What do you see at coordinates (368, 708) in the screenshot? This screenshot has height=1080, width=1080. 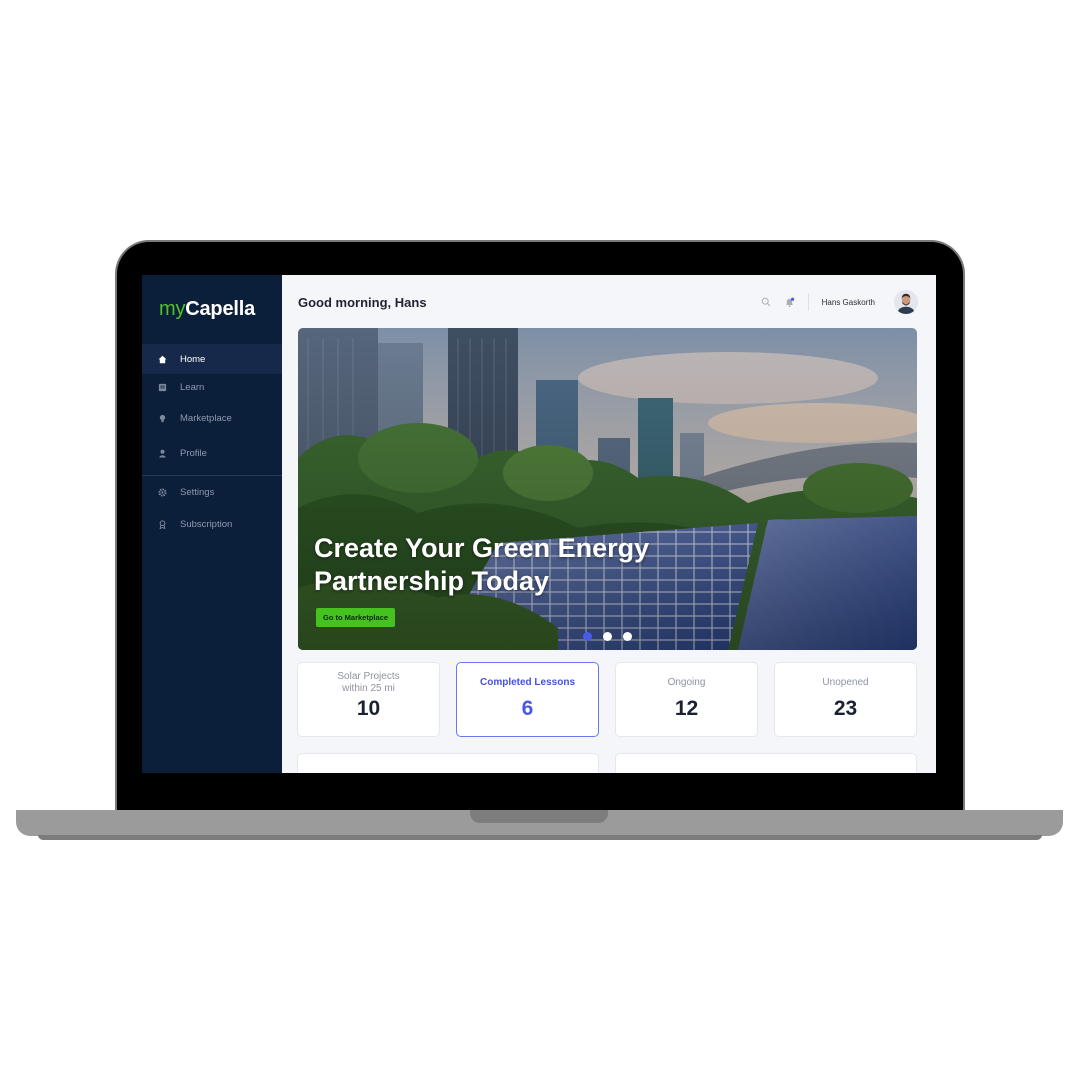 I see `stat-value: 10` at bounding box center [368, 708].